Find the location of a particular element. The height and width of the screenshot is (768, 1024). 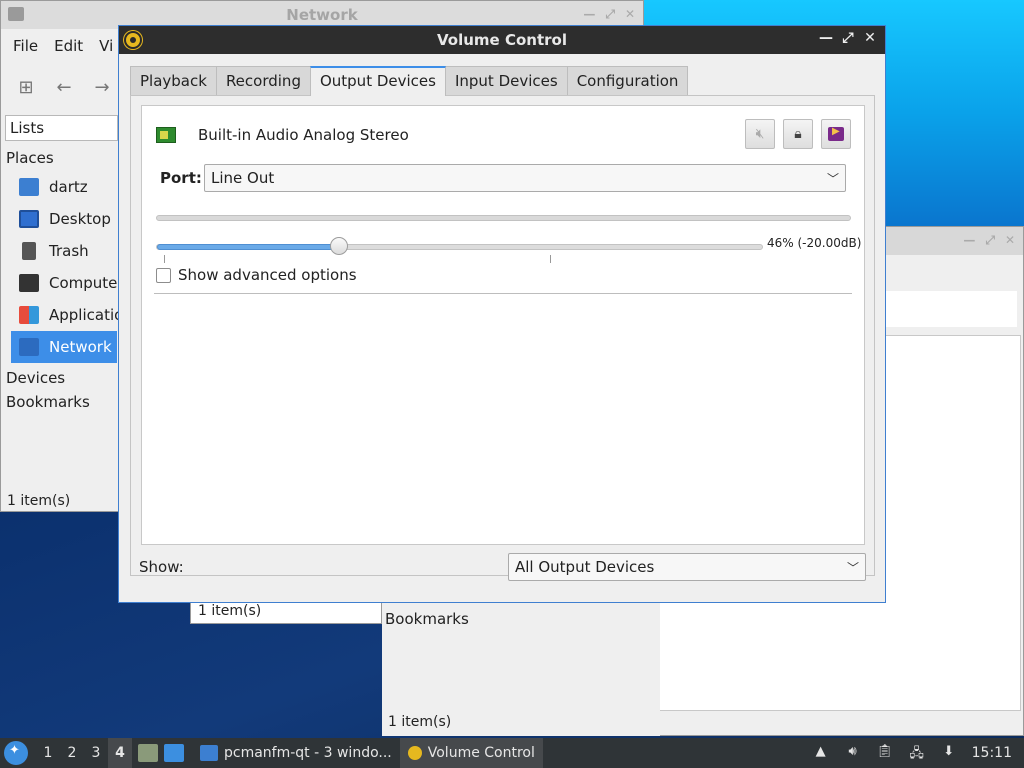

applications-icon is located at coordinates (29, 315).